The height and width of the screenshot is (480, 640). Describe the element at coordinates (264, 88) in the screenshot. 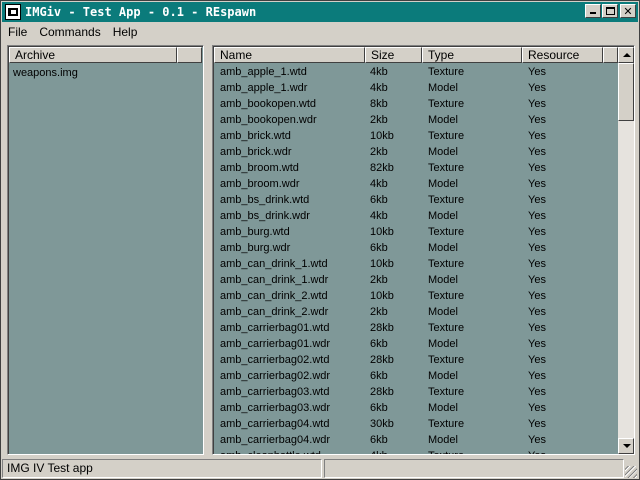

I see `cell-name: amb_apple_1.wdr` at that location.